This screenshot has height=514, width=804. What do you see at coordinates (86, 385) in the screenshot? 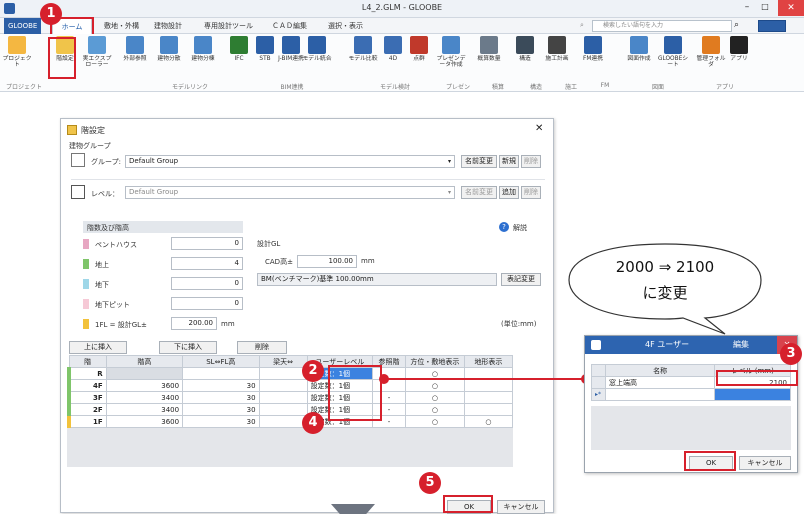
I see `table-cell: 4F` at bounding box center [86, 385].